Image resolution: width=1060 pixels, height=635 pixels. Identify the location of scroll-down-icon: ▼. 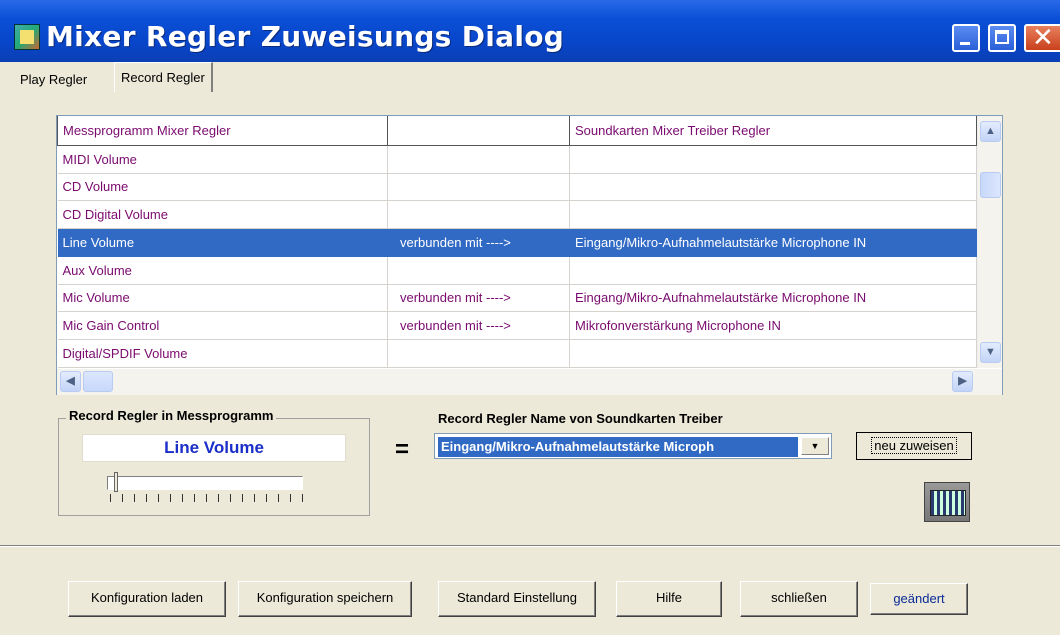
(990, 352).